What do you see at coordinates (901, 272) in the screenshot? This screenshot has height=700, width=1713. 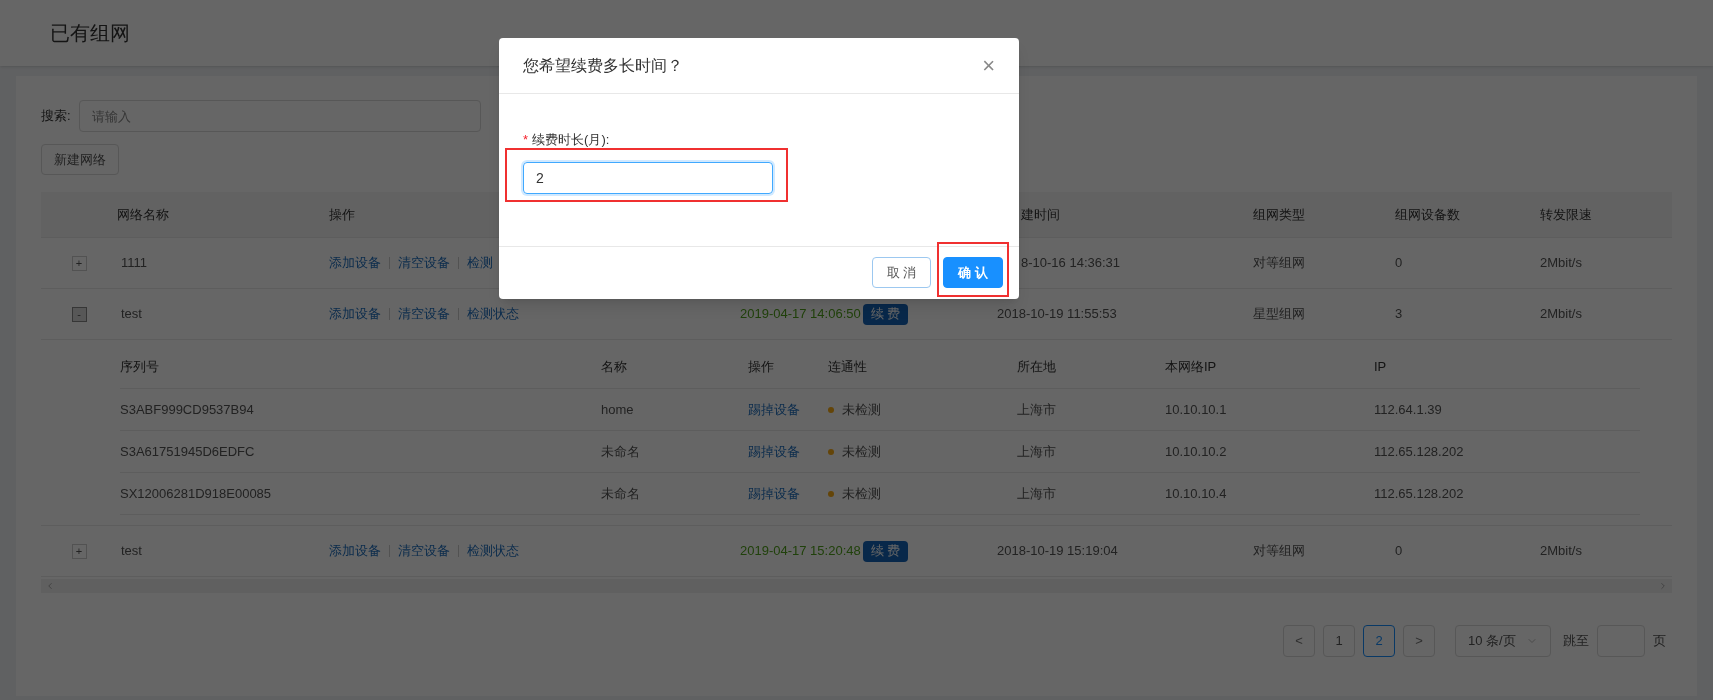 I see `cancel-button: 取 消` at bounding box center [901, 272].